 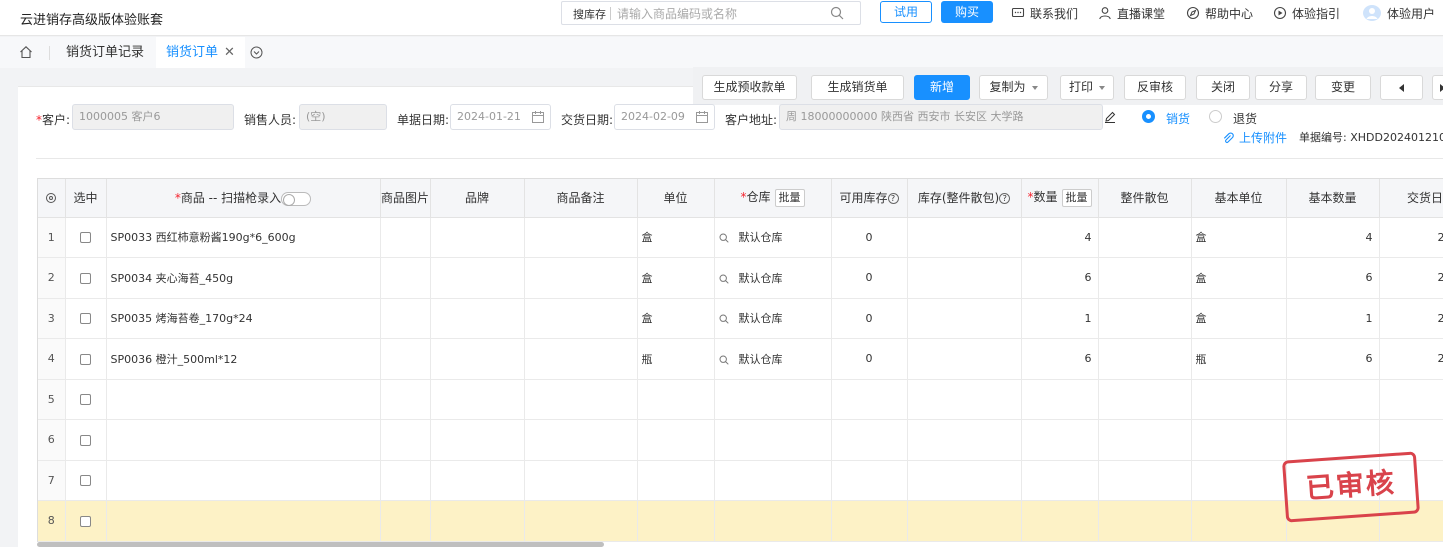 I want to click on table-row: 4SP0036 橙汁_500ml*12瓶默认仓库06瓶62024-0, so click(x=740, y=359).